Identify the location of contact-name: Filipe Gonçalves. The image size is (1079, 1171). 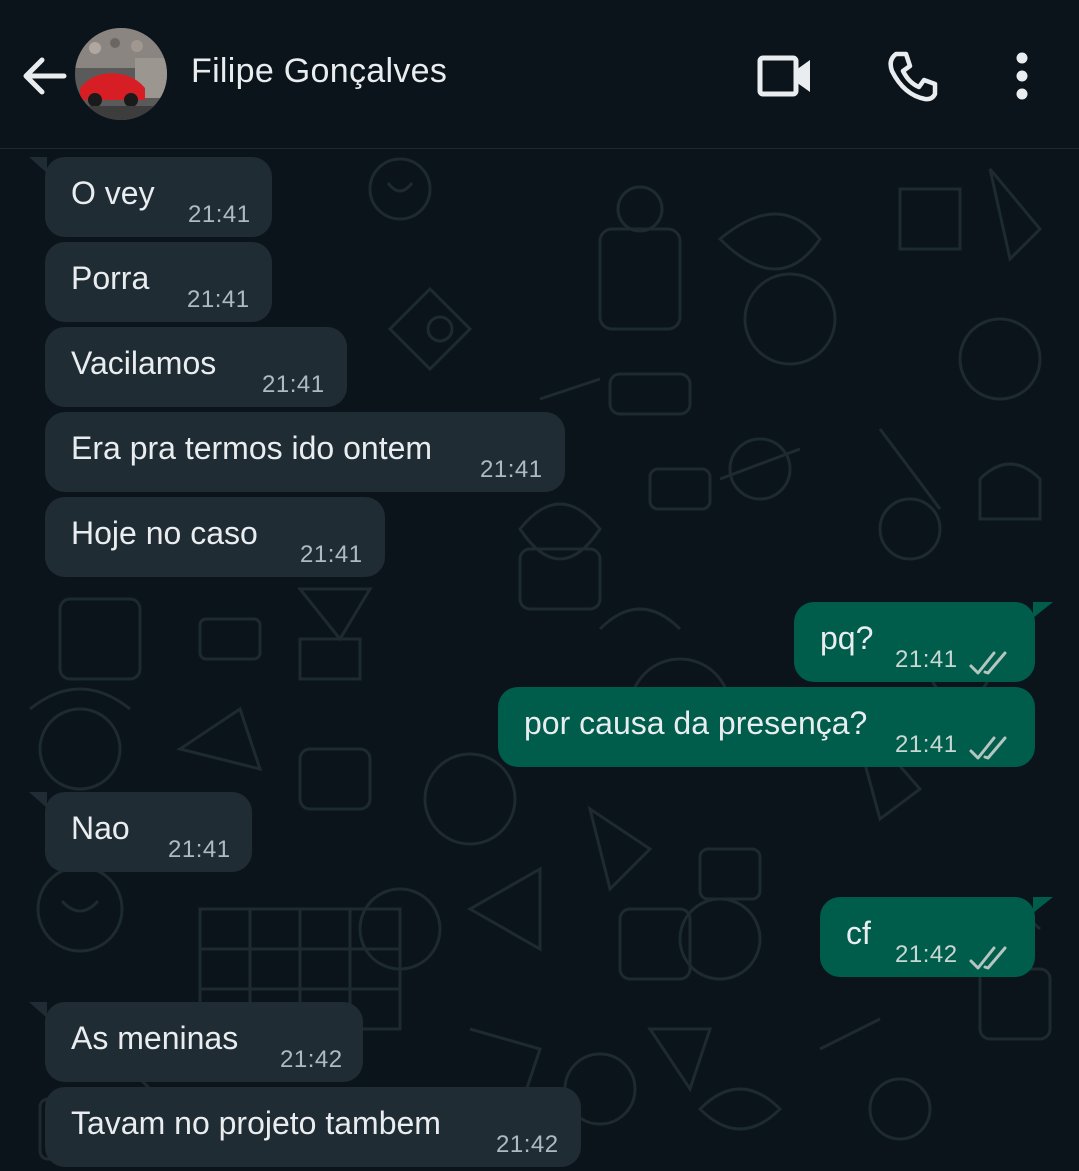
(319, 71).